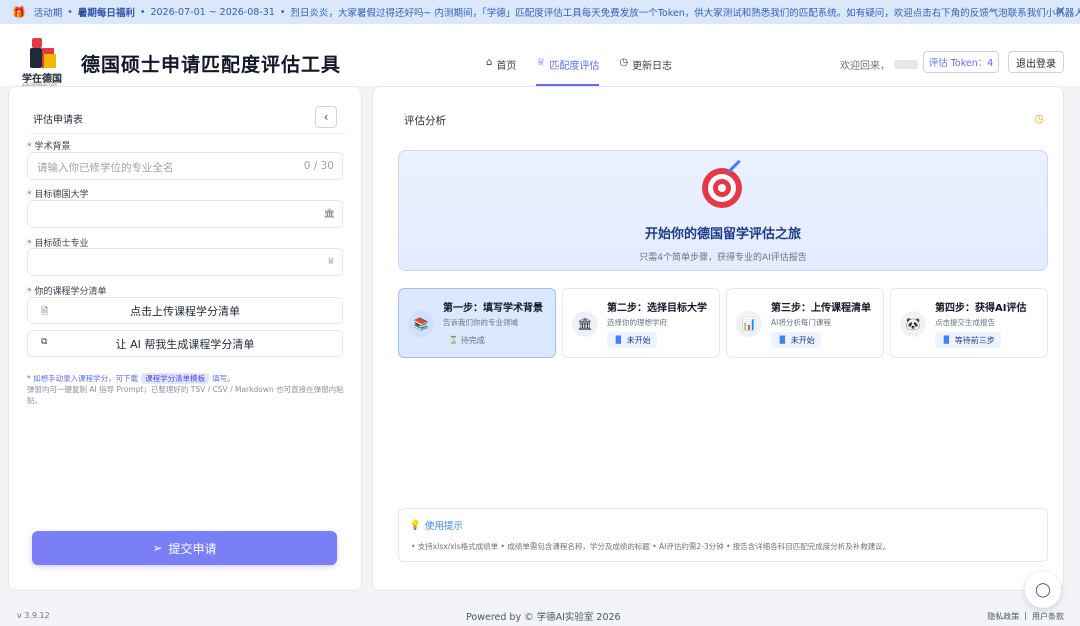 Image resolution: width=1080 pixels, height=626 pixels. What do you see at coordinates (477, 323) in the screenshot?
I see `step-card-1: 📚 第一步：填写学术背景 告诉我们你的专业领域 ⌛ 待完成` at bounding box center [477, 323].